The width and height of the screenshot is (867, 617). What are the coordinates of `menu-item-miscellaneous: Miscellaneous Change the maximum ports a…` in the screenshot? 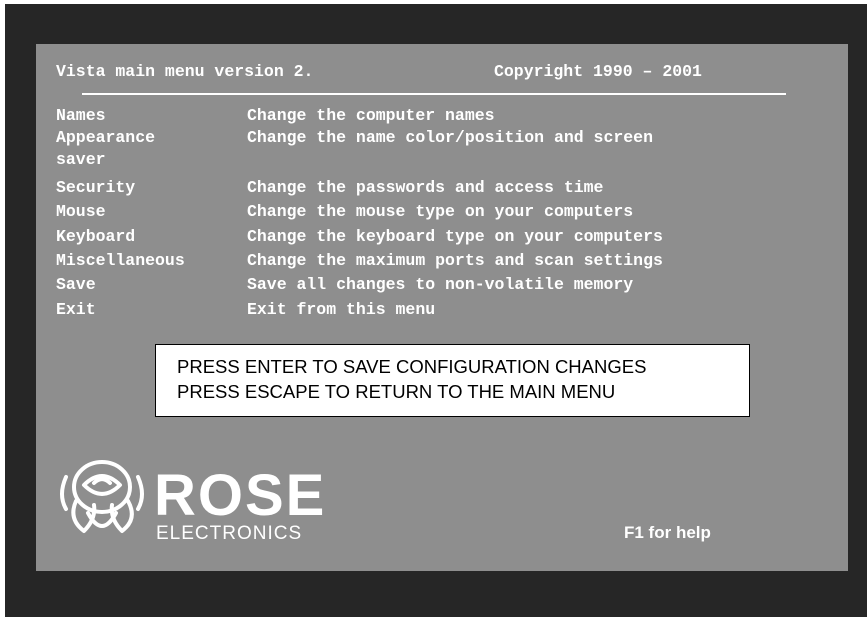 It's located at (442, 261).